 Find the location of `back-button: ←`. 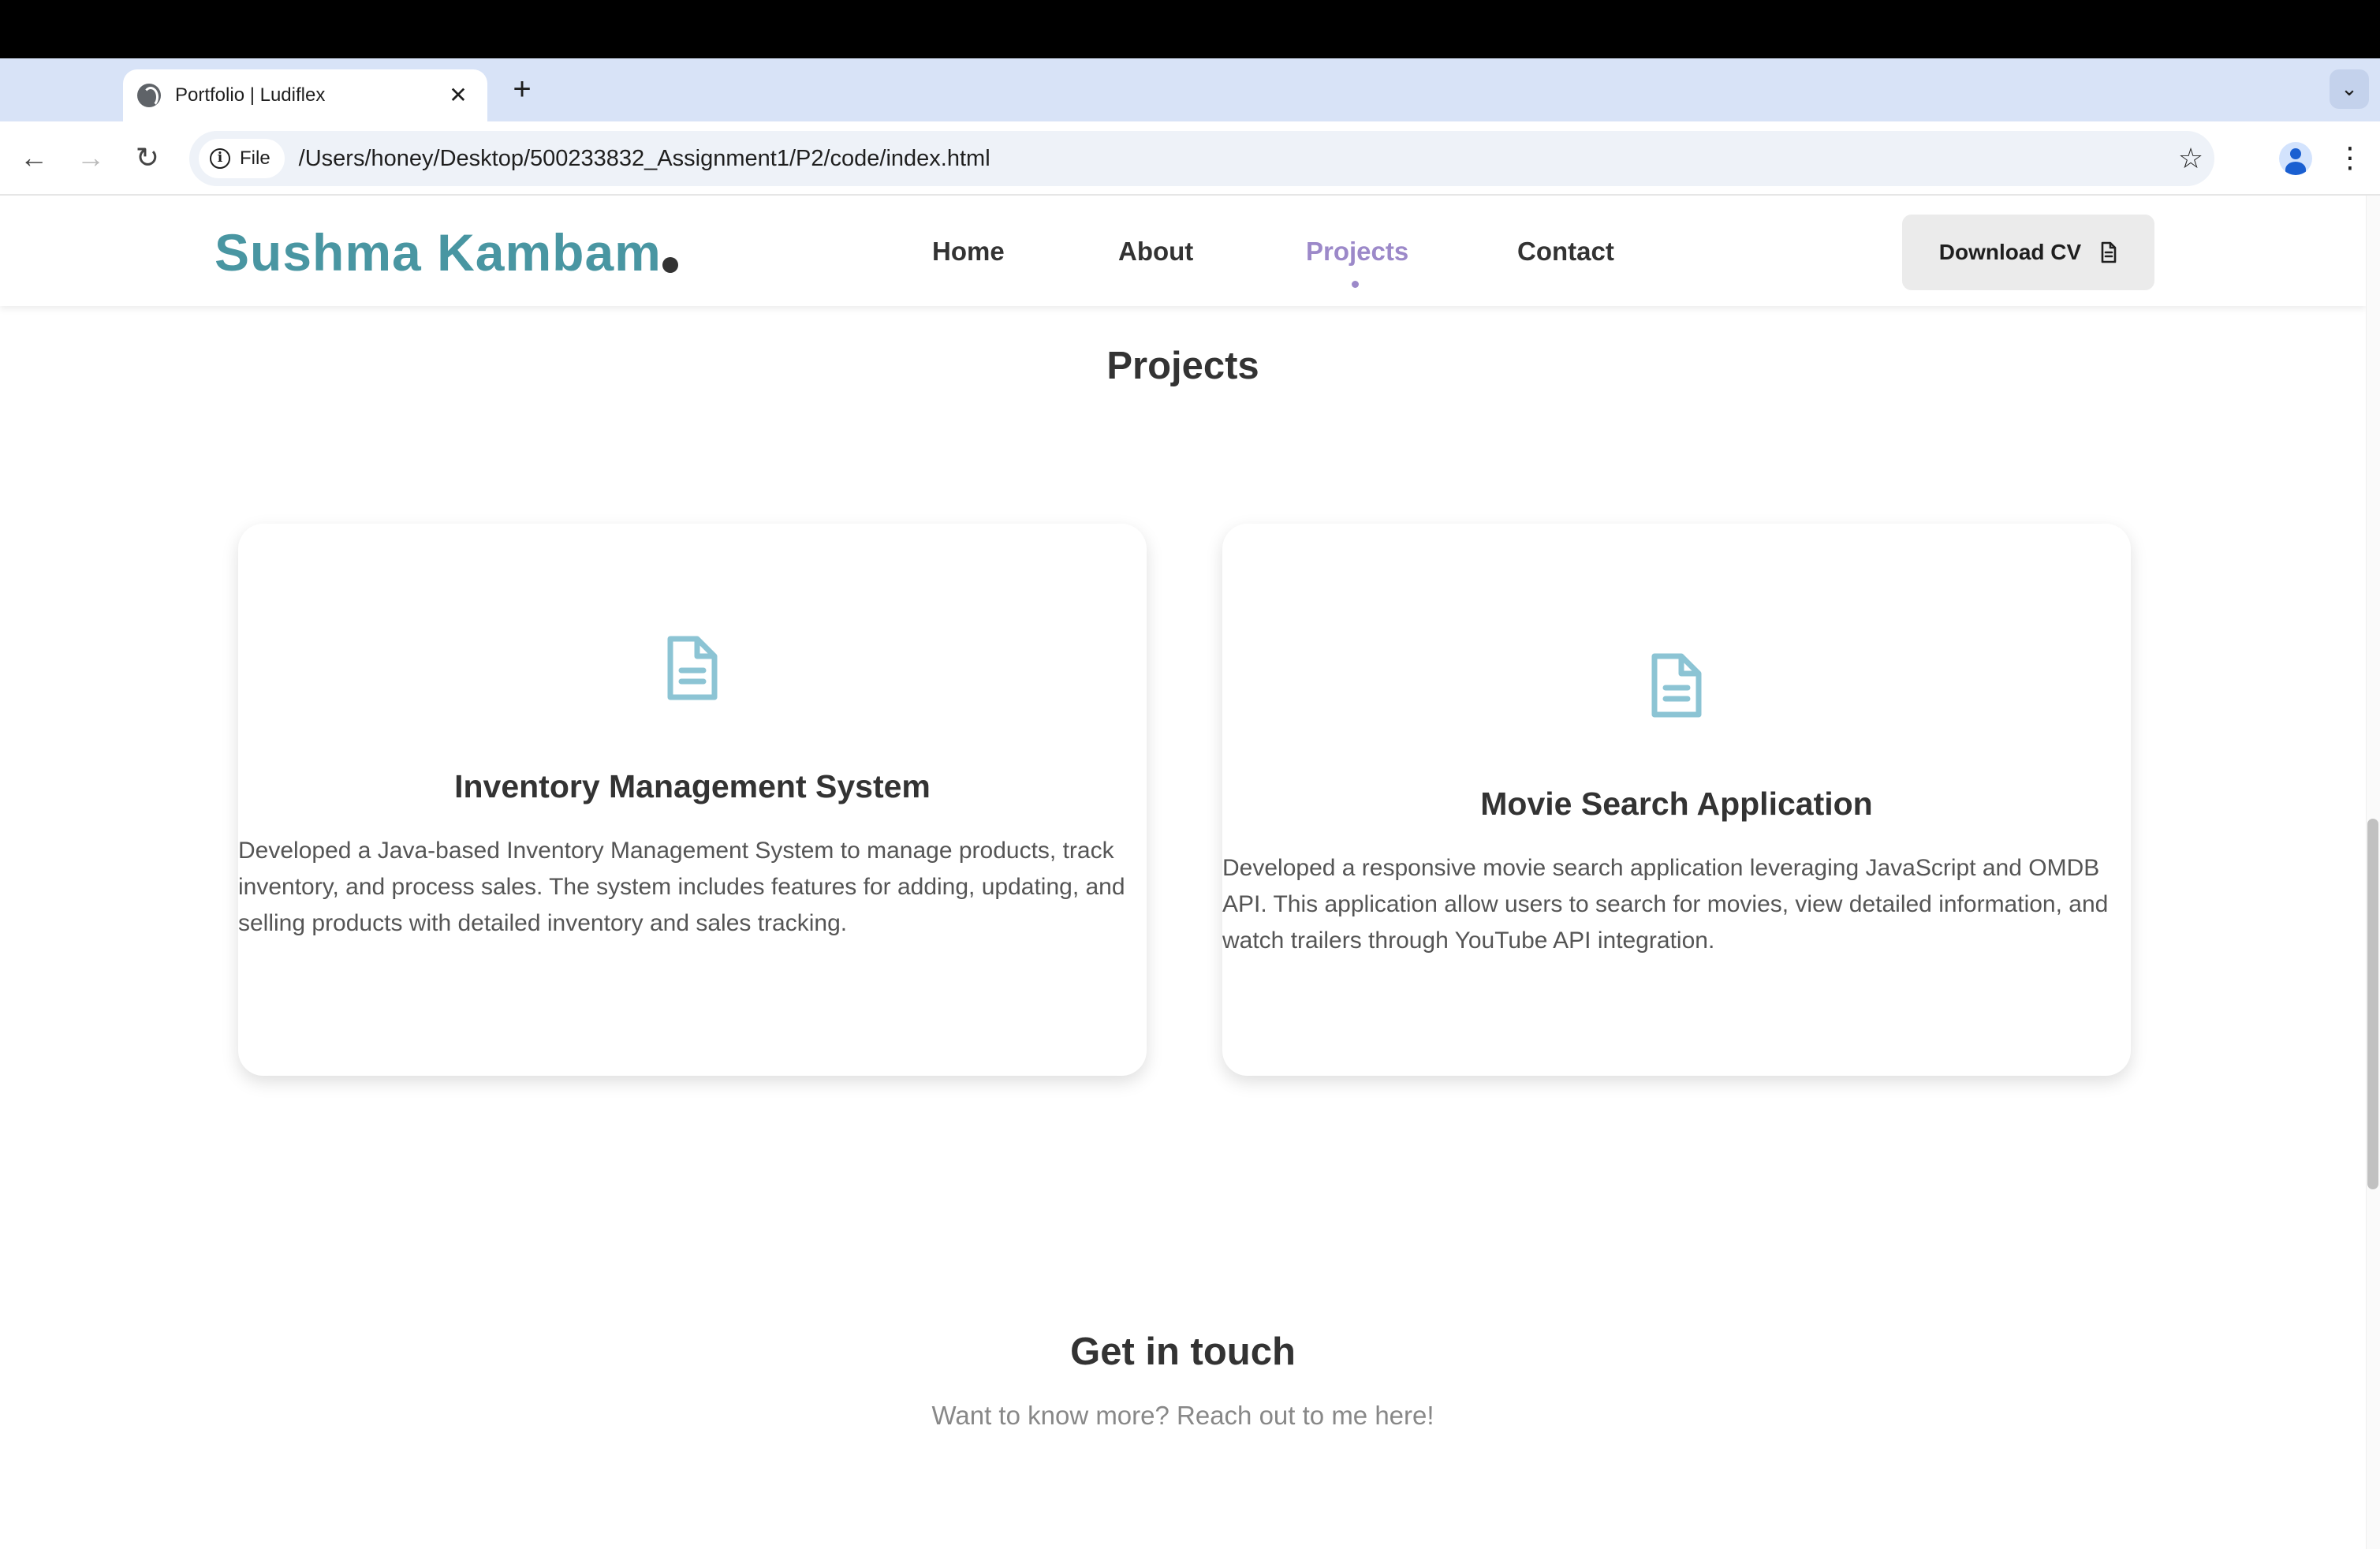

back-button: ← is located at coordinates (34, 158).